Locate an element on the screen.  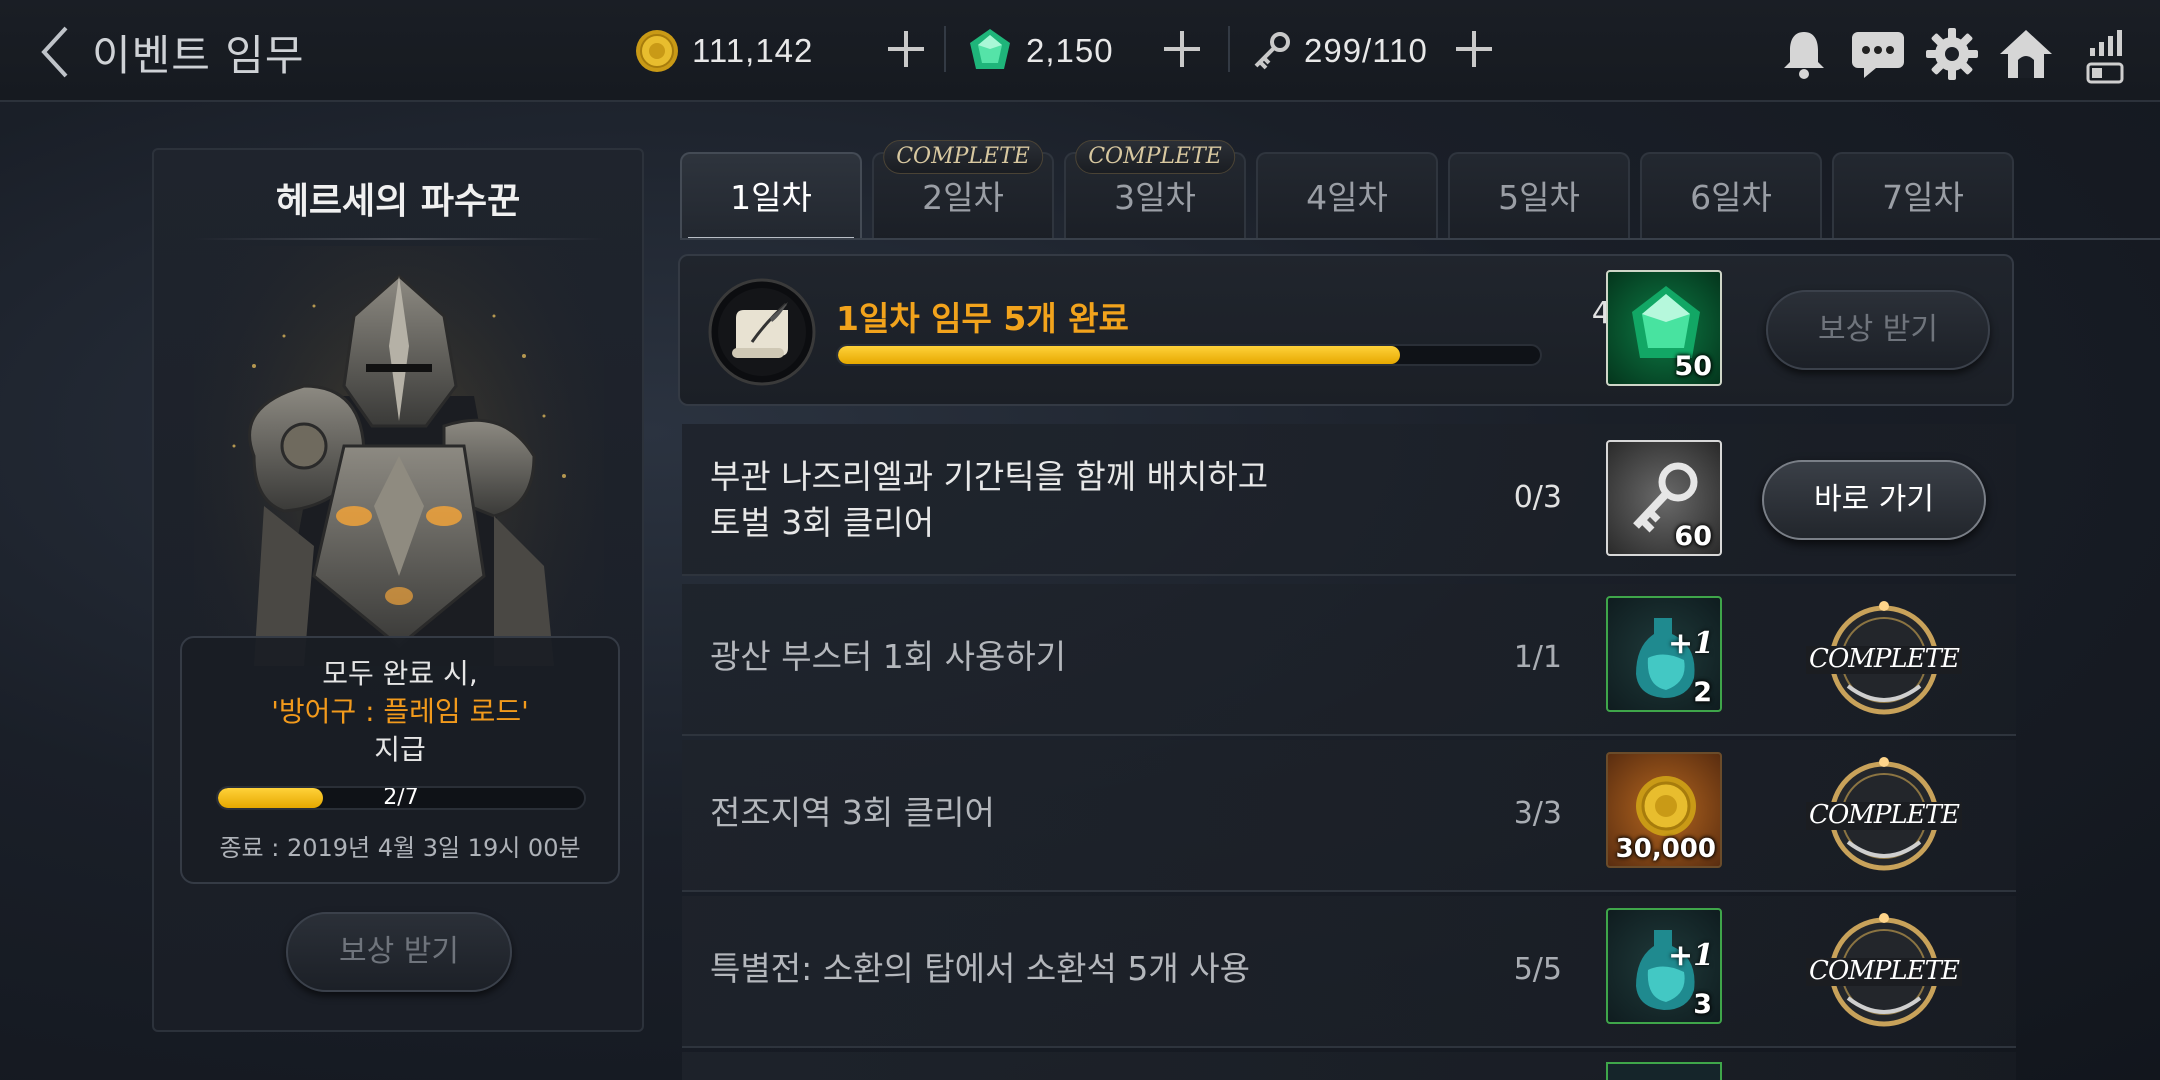
reward-quantity: 60 is located at coordinates (1693, 536).